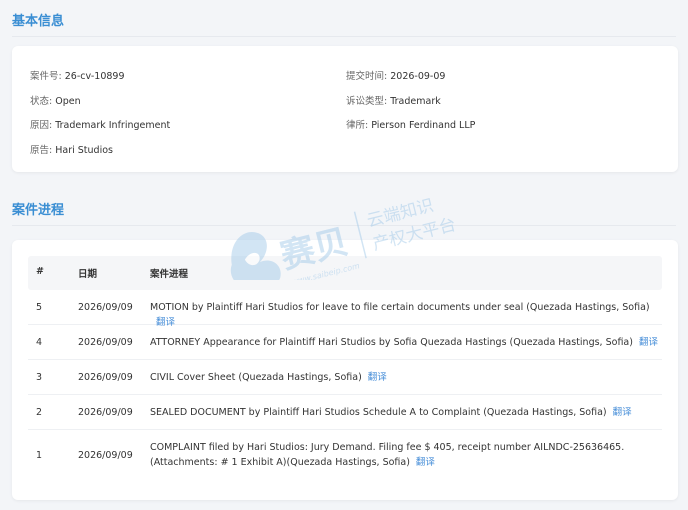  What do you see at coordinates (39, 307) in the screenshot?
I see `row-number: 5` at bounding box center [39, 307].